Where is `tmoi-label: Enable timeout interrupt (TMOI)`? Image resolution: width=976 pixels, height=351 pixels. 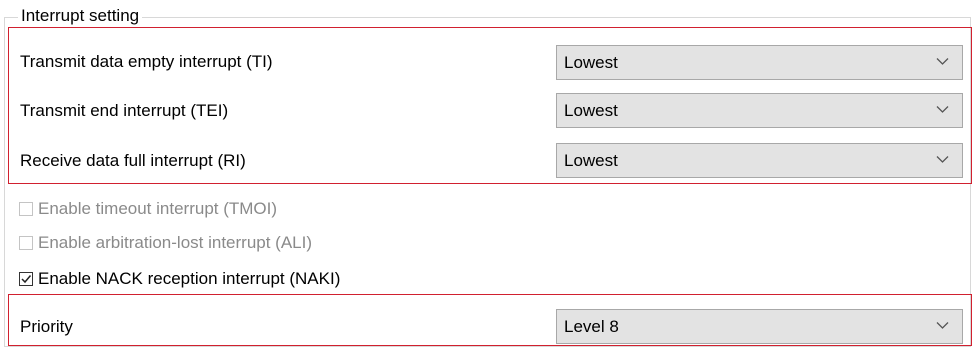 tmoi-label: Enable timeout interrupt (TMOI) is located at coordinates (158, 208).